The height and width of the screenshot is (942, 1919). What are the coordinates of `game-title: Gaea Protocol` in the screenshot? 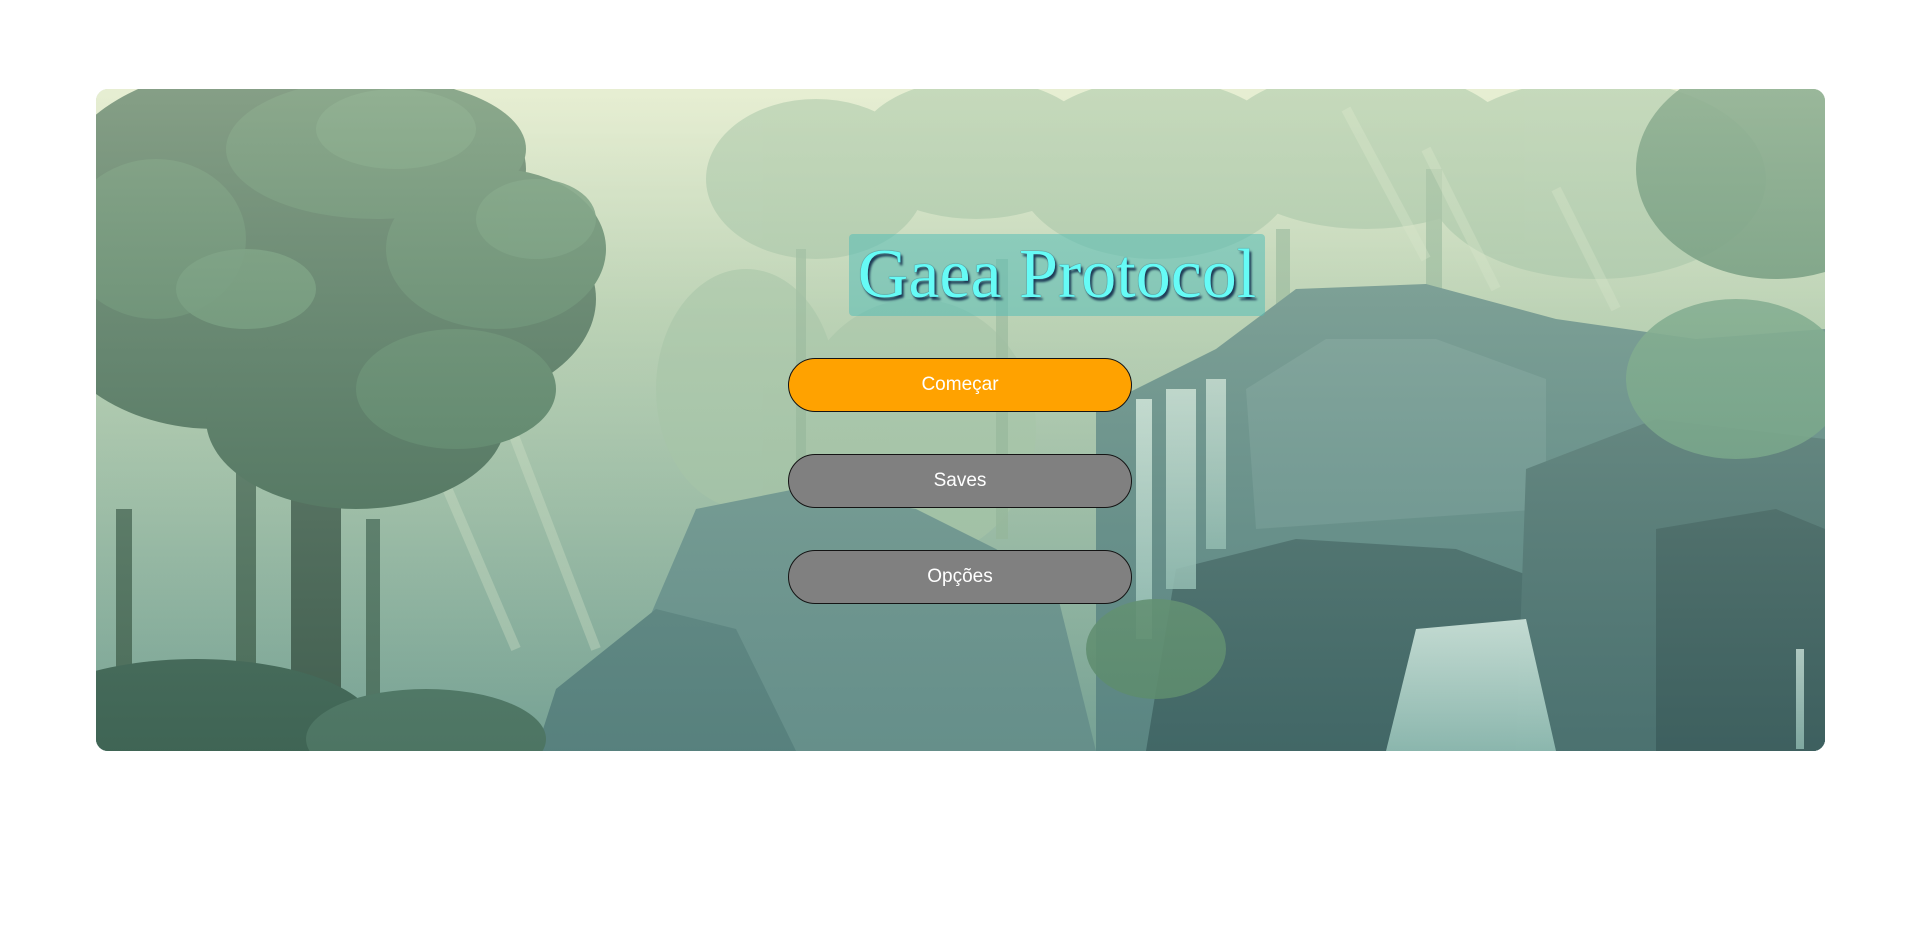 It's located at (1057, 274).